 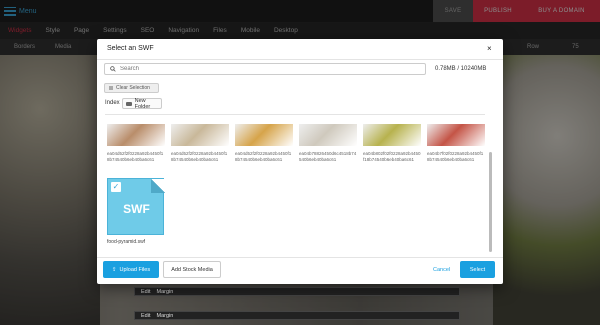 What do you see at coordinates (116, 187) in the screenshot?
I see `checkmark-icon: ✓` at bounding box center [116, 187].